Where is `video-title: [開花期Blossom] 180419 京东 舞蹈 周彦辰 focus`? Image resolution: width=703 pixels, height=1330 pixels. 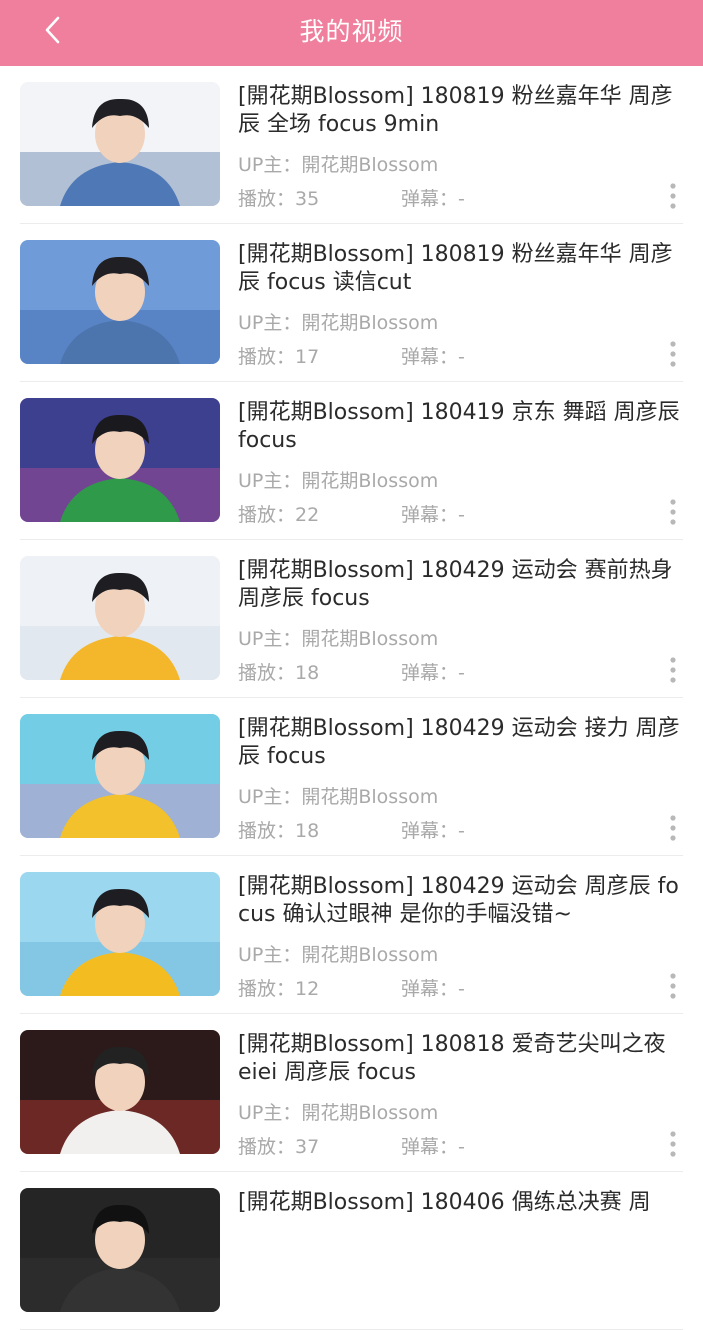 video-title: [開花期Blossom] 180419 京东 舞蹈 周彦辰 focus is located at coordinates (460, 426).